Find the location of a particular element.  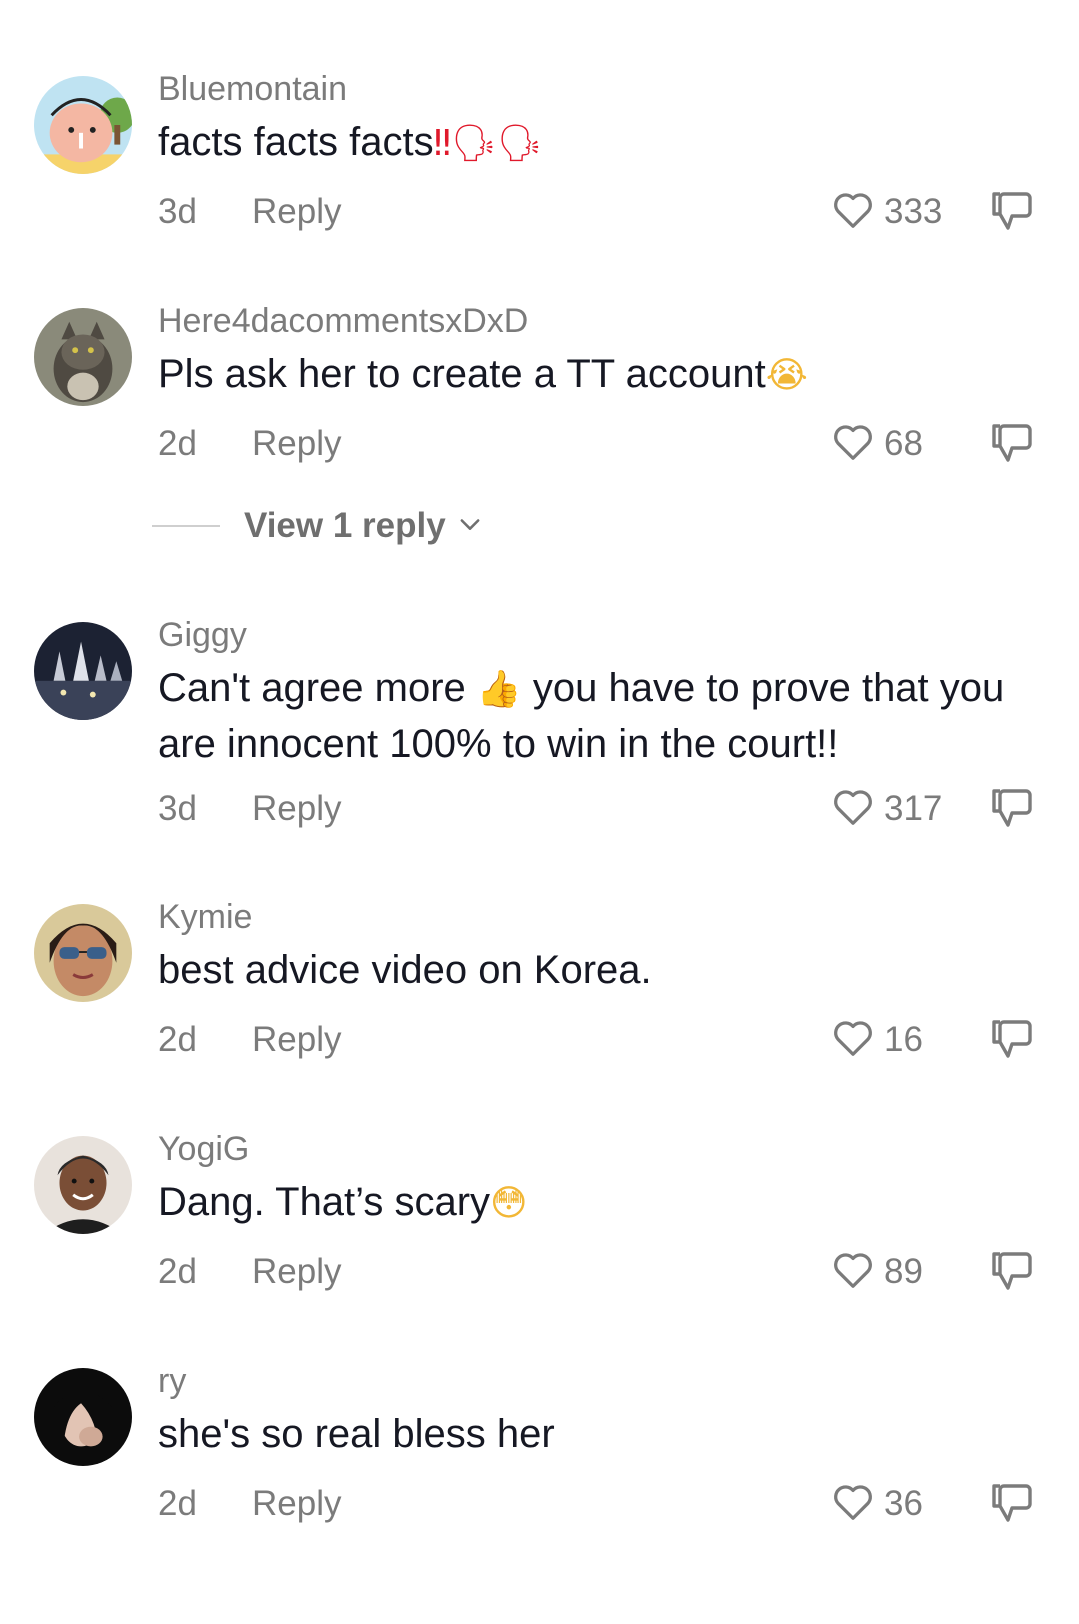

view-replies-button: View 1 reply is located at coordinates (318, 526).